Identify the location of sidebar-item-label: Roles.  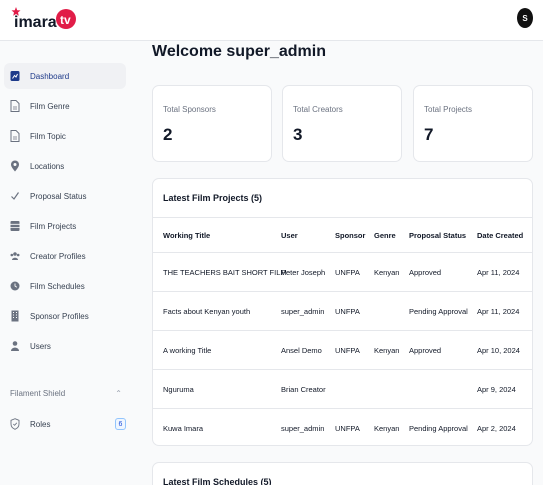
(40, 424).